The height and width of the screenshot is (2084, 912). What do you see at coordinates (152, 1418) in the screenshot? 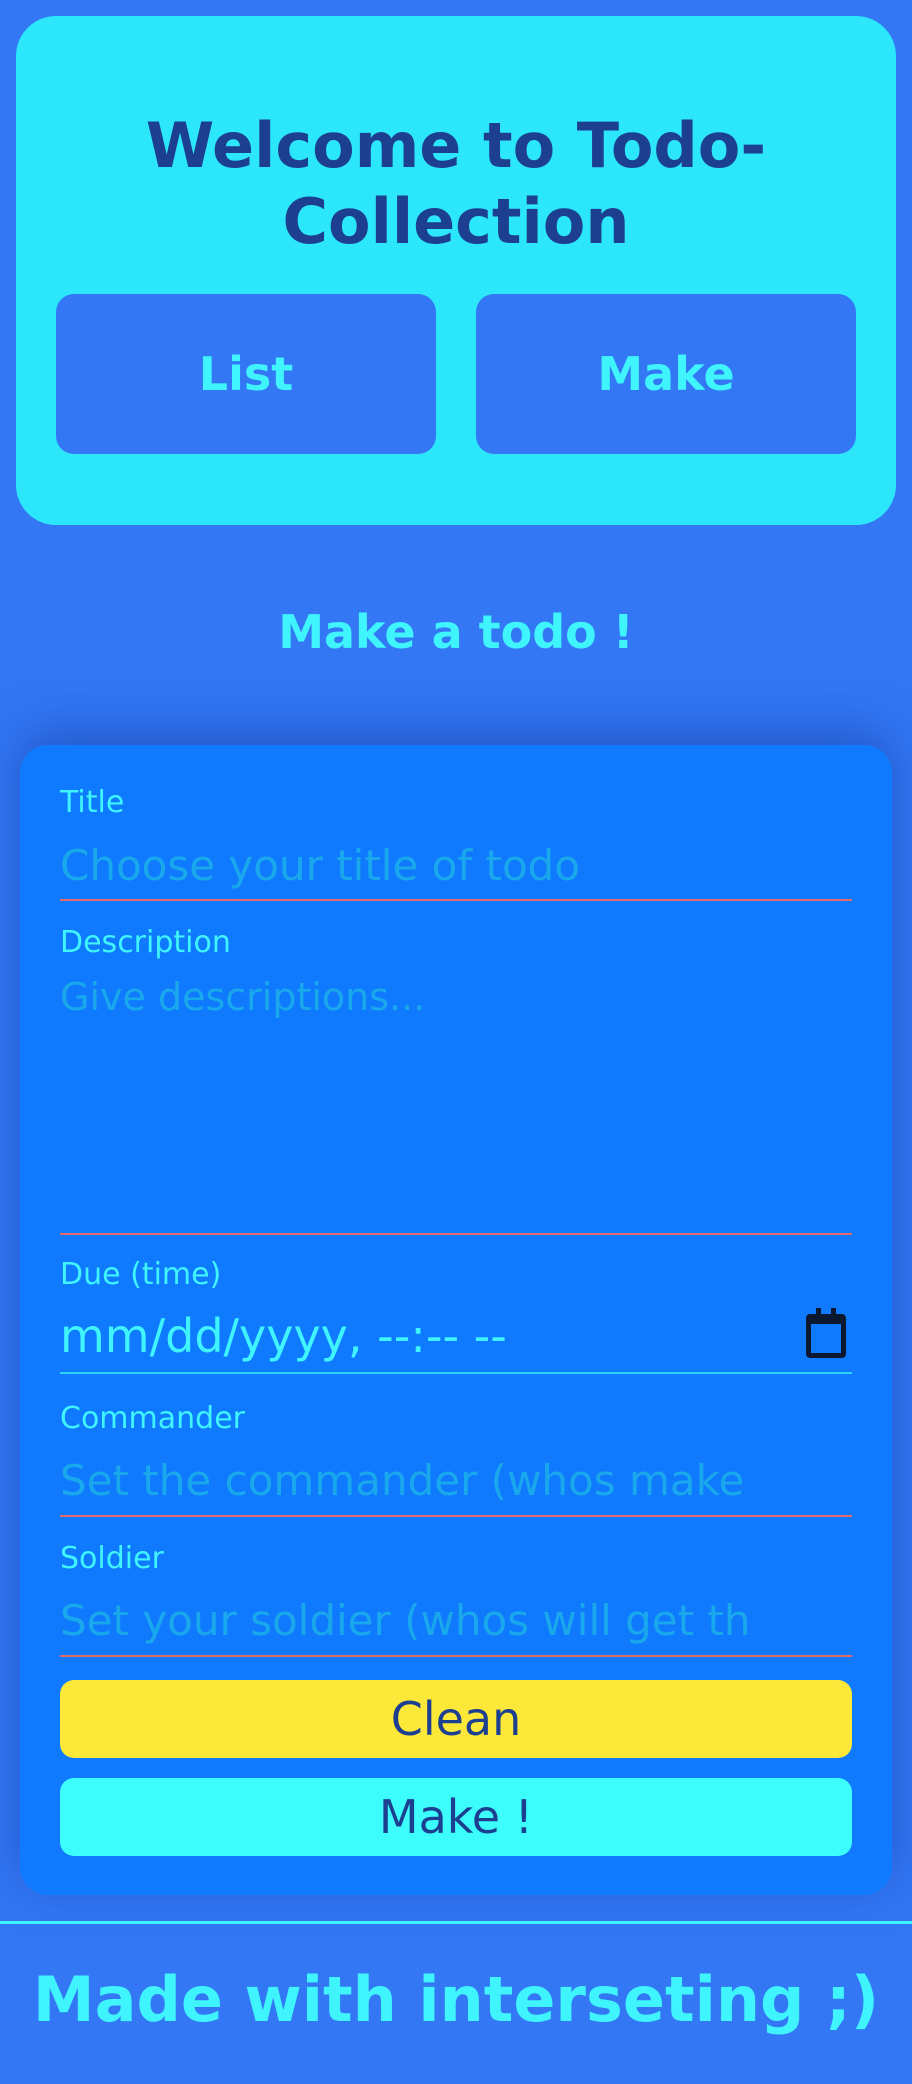
I see `commander-label: Commander` at bounding box center [152, 1418].